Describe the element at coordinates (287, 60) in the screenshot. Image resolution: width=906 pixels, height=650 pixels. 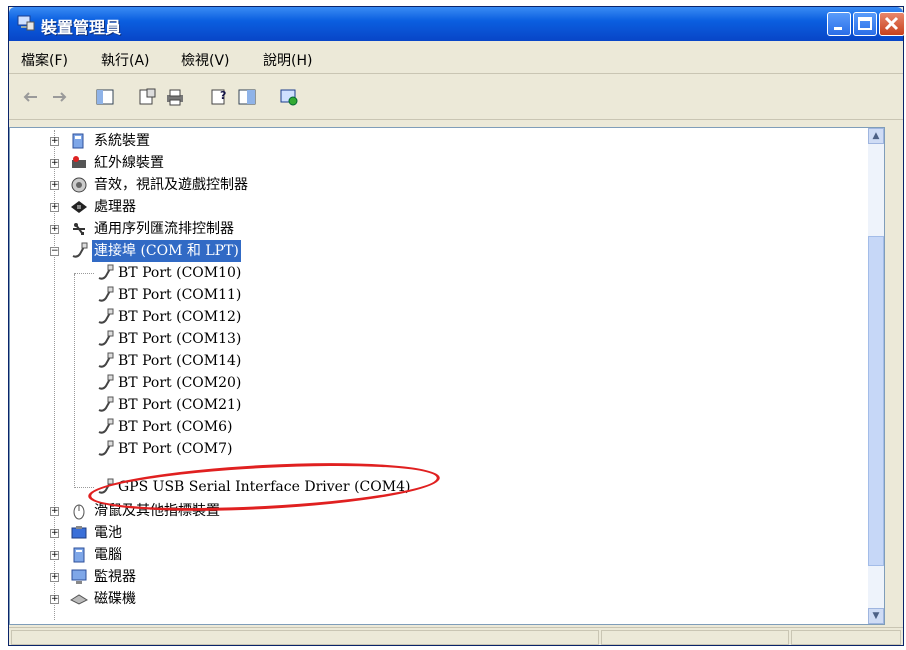
I see `menu-help: 說明(H)` at that location.